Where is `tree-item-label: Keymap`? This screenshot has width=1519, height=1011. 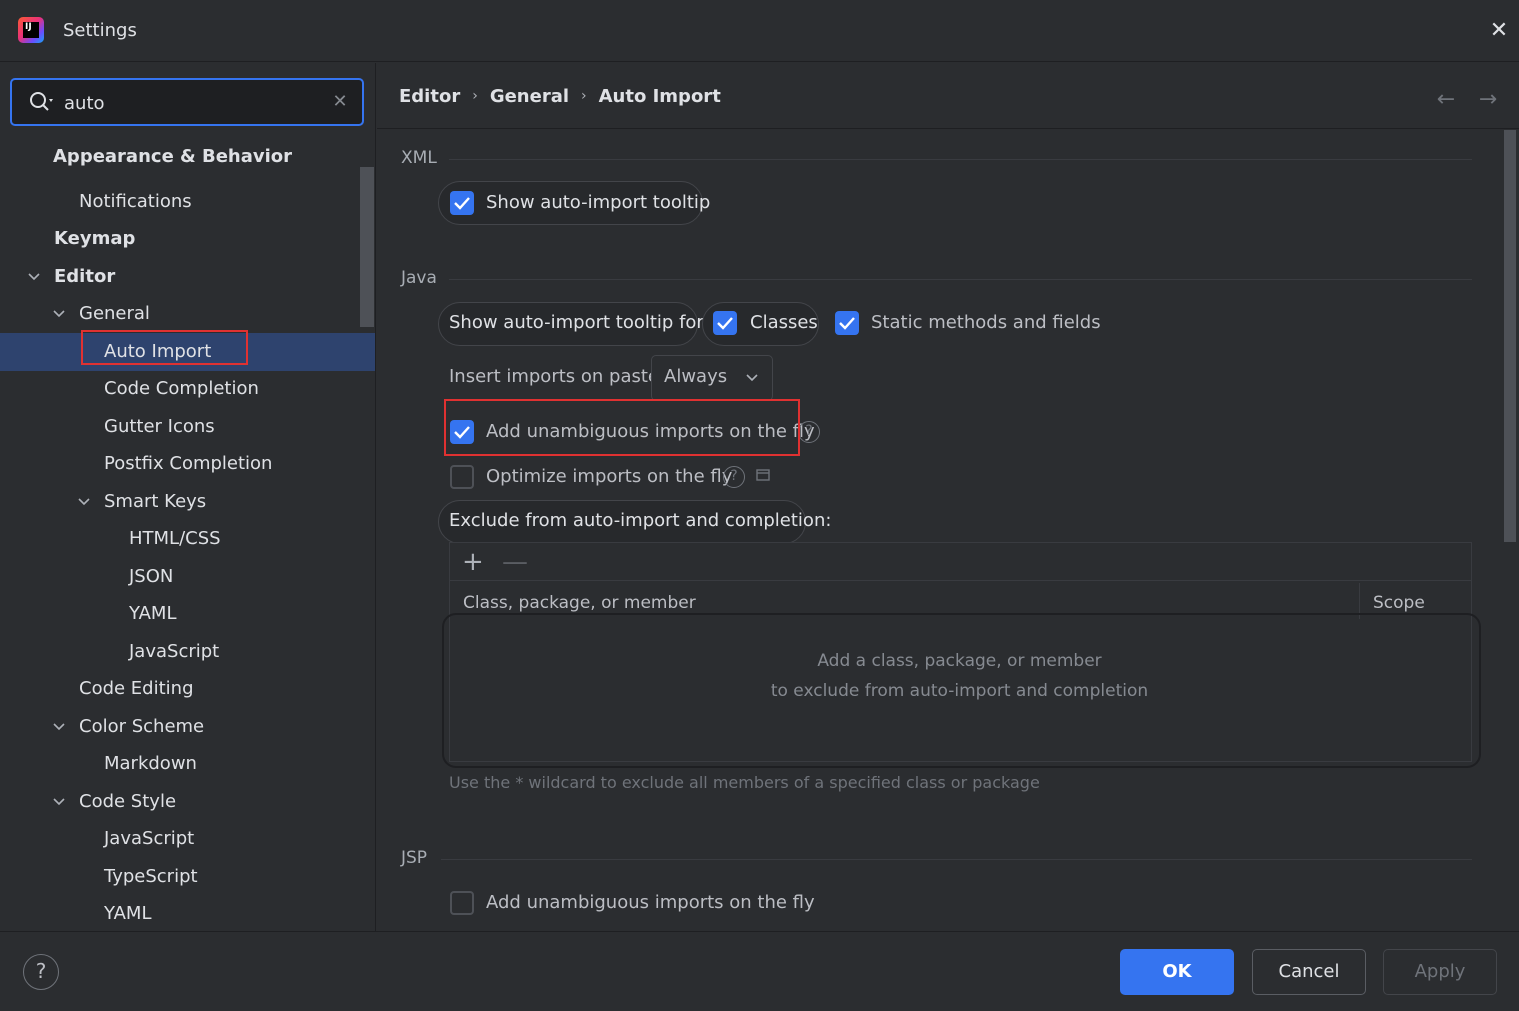
tree-item-label: Keymap is located at coordinates (95, 238).